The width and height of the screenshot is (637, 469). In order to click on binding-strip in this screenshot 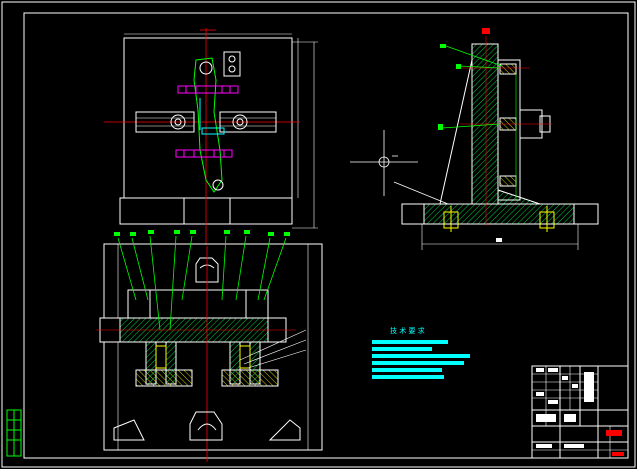, I will do `click(14, 433)`.